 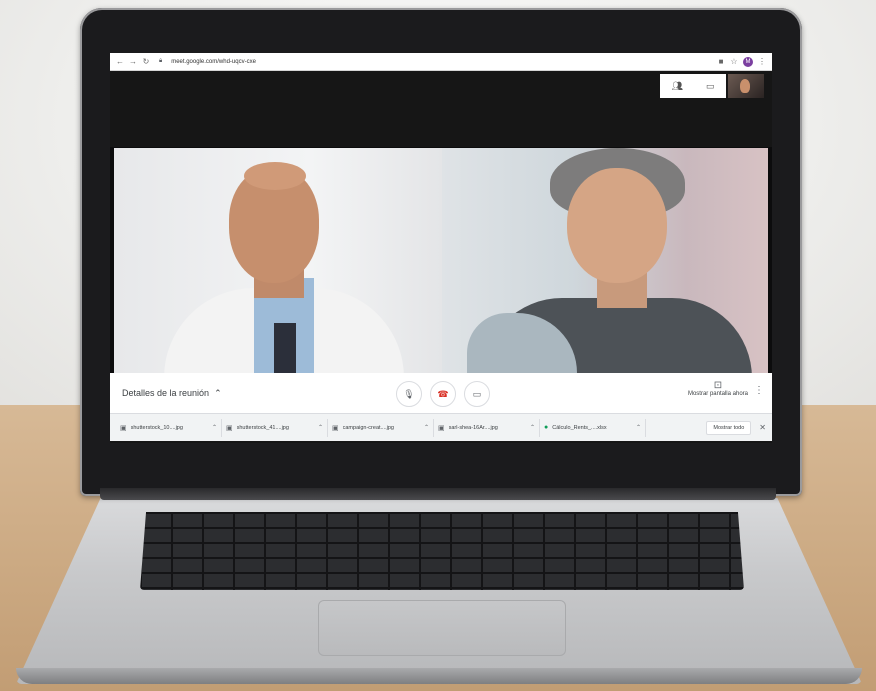 I want to click on video-camera-icon: ▭, so click(x=477, y=393).